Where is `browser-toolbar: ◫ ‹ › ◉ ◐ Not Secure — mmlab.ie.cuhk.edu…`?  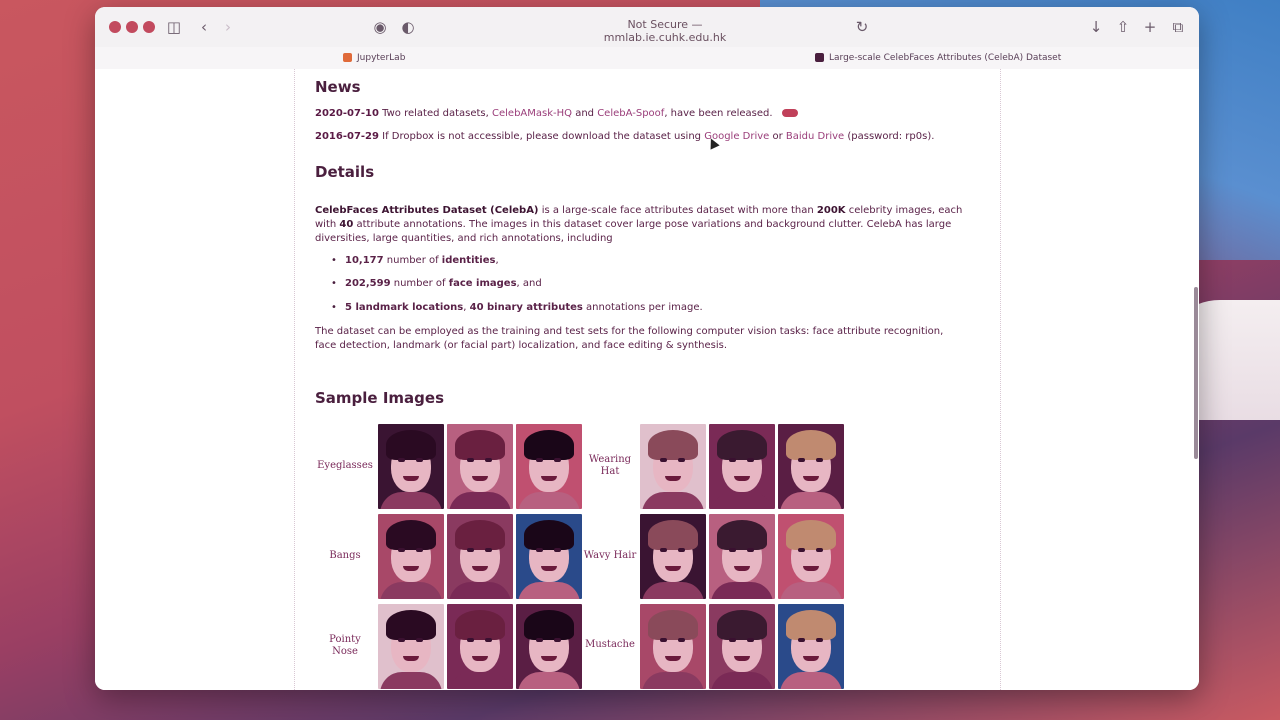 browser-toolbar: ◫ ‹ › ◉ ◐ Not Secure — mmlab.ie.cuhk.edu… is located at coordinates (647, 27).